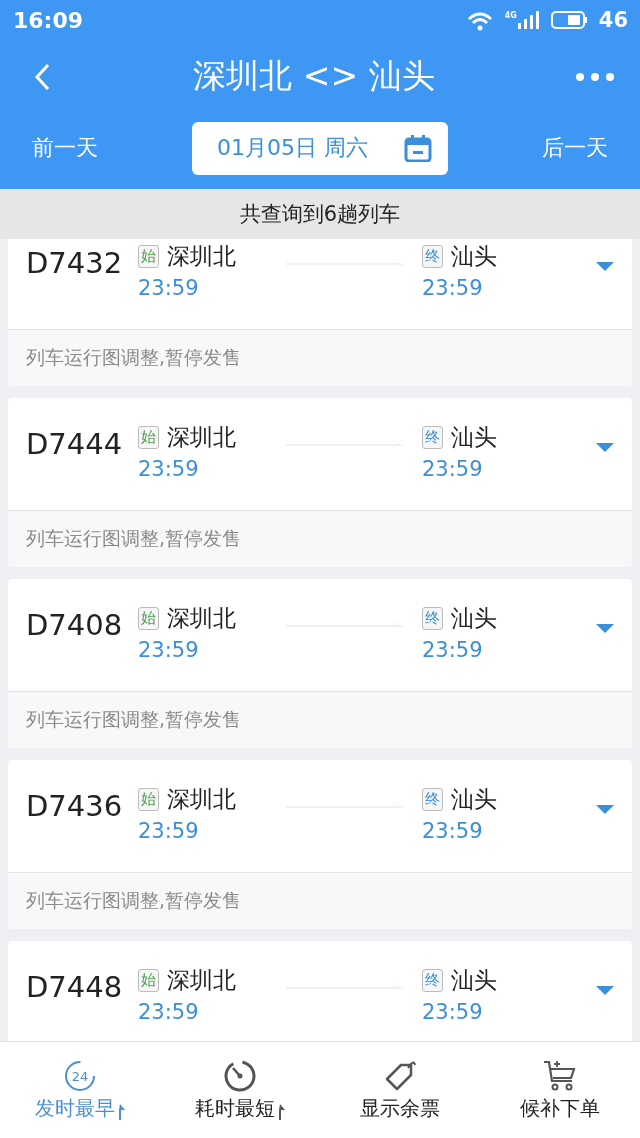  Describe the element at coordinates (75, 625) in the screenshot. I see `train-number: D7408` at that location.